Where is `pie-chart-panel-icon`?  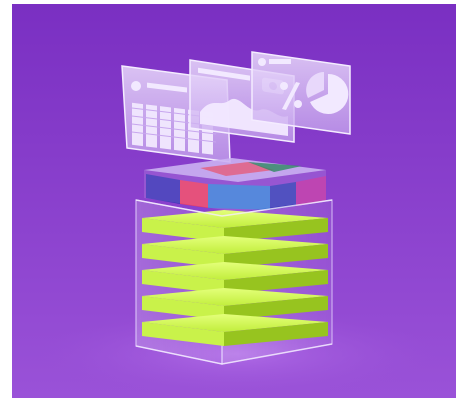
pie-chart-panel-icon is located at coordinates (301, 93).